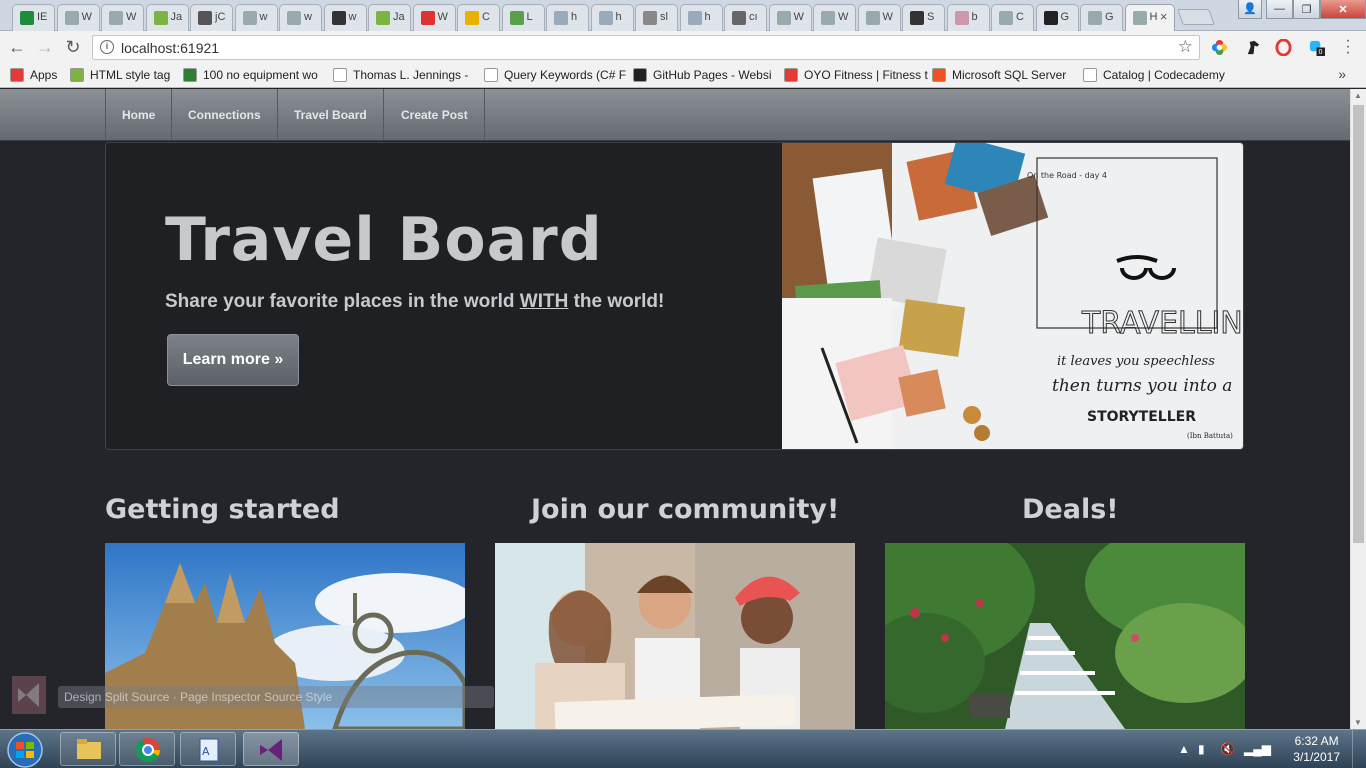  What do you see at coordinates (745, 17) in the screenshot?
I see `browser-tab: cı` at bounding box center [745, 17].